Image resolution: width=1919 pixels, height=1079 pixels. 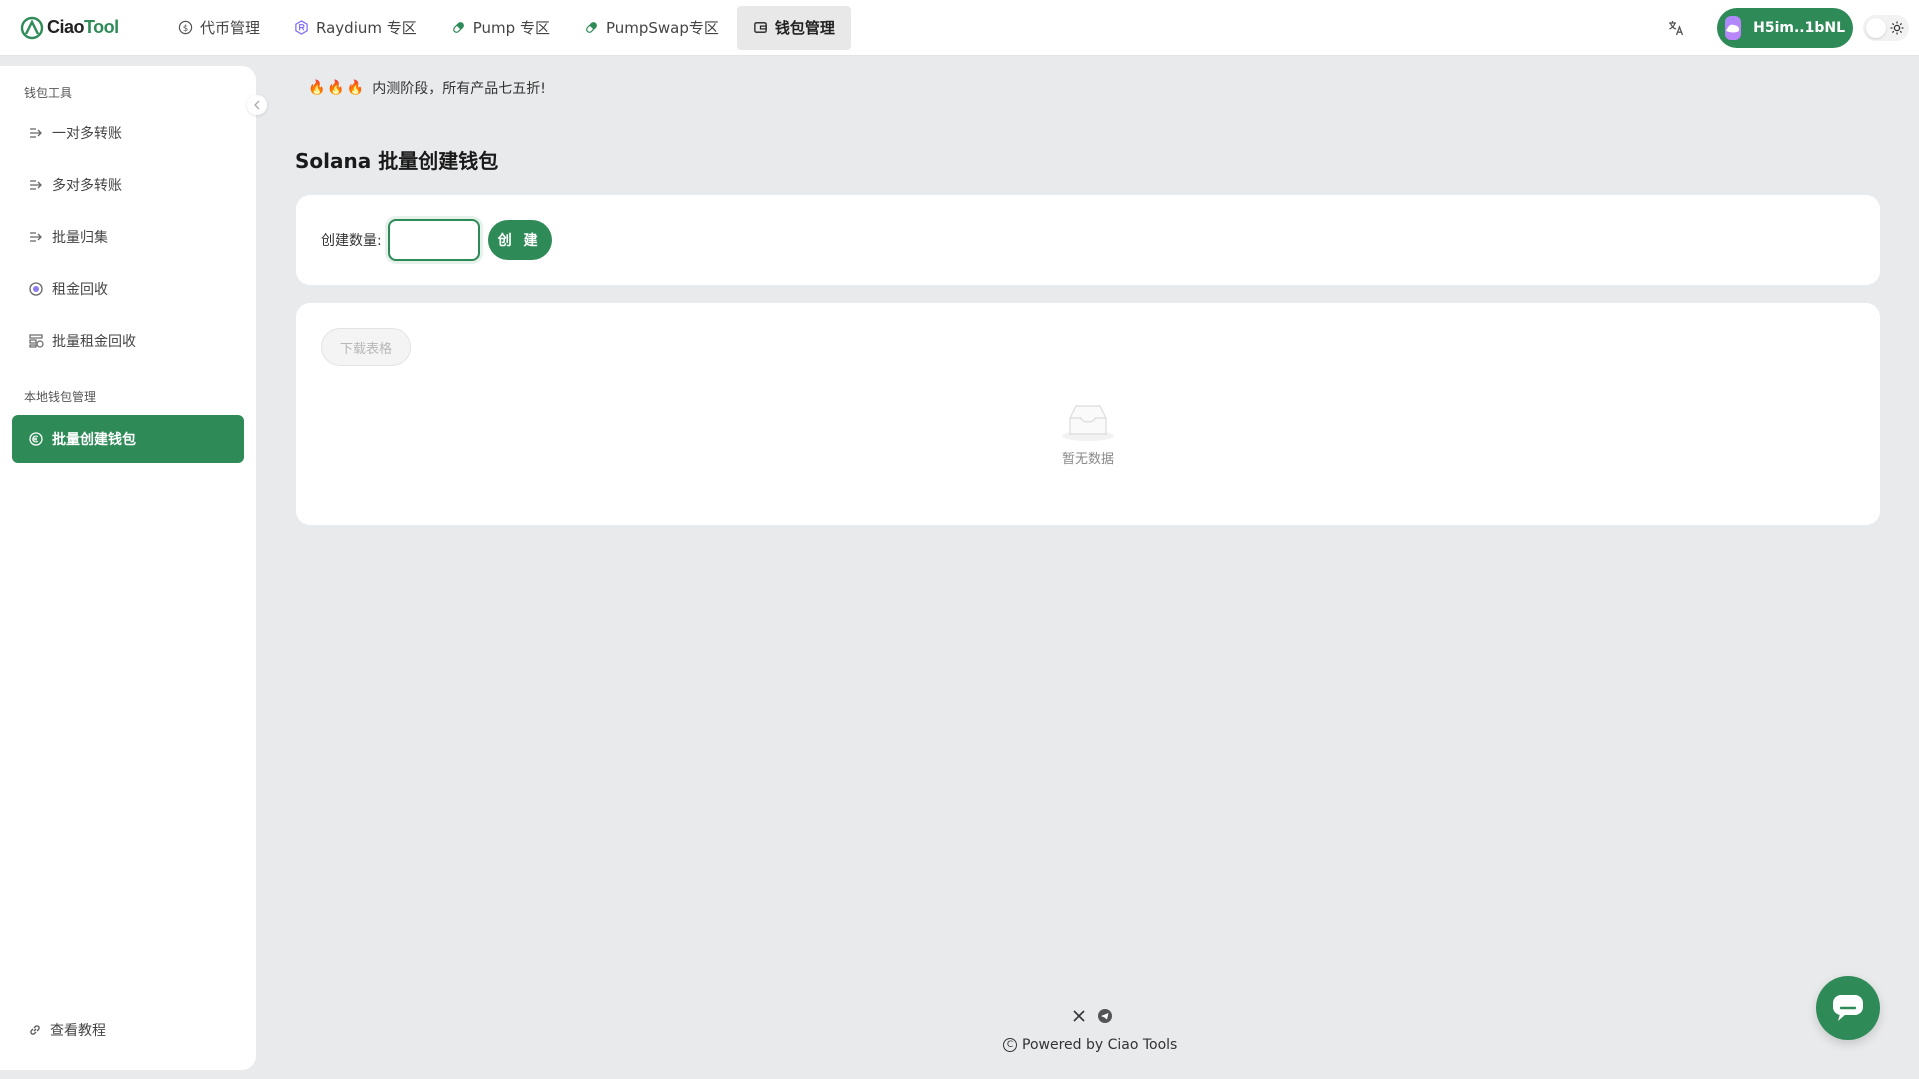 I want to click on sun-icon, so click(x=1897, y=28).